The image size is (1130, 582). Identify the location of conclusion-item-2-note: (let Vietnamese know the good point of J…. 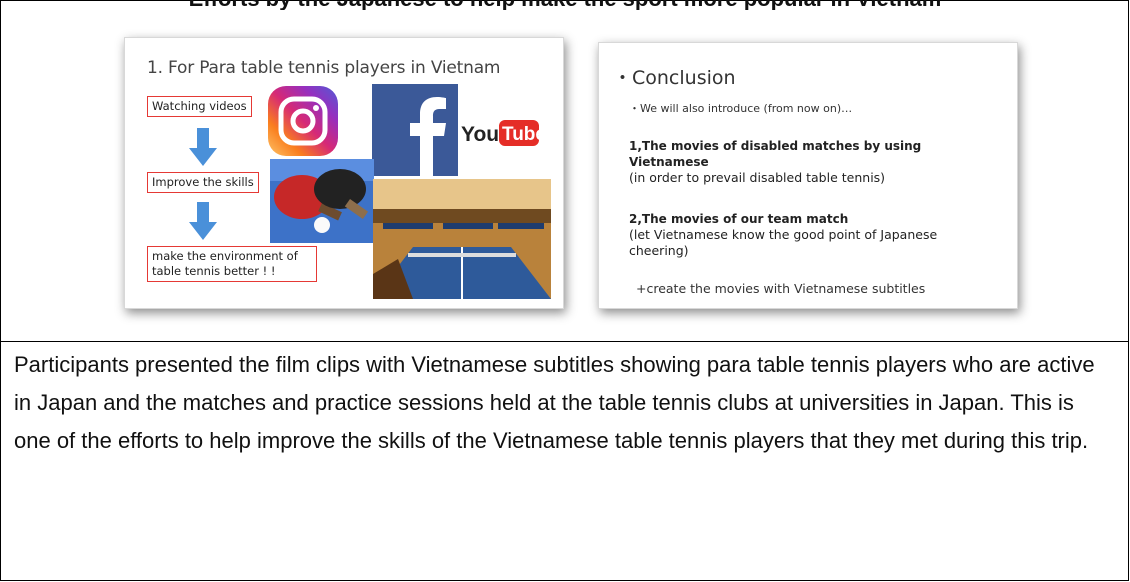
(783, 242).